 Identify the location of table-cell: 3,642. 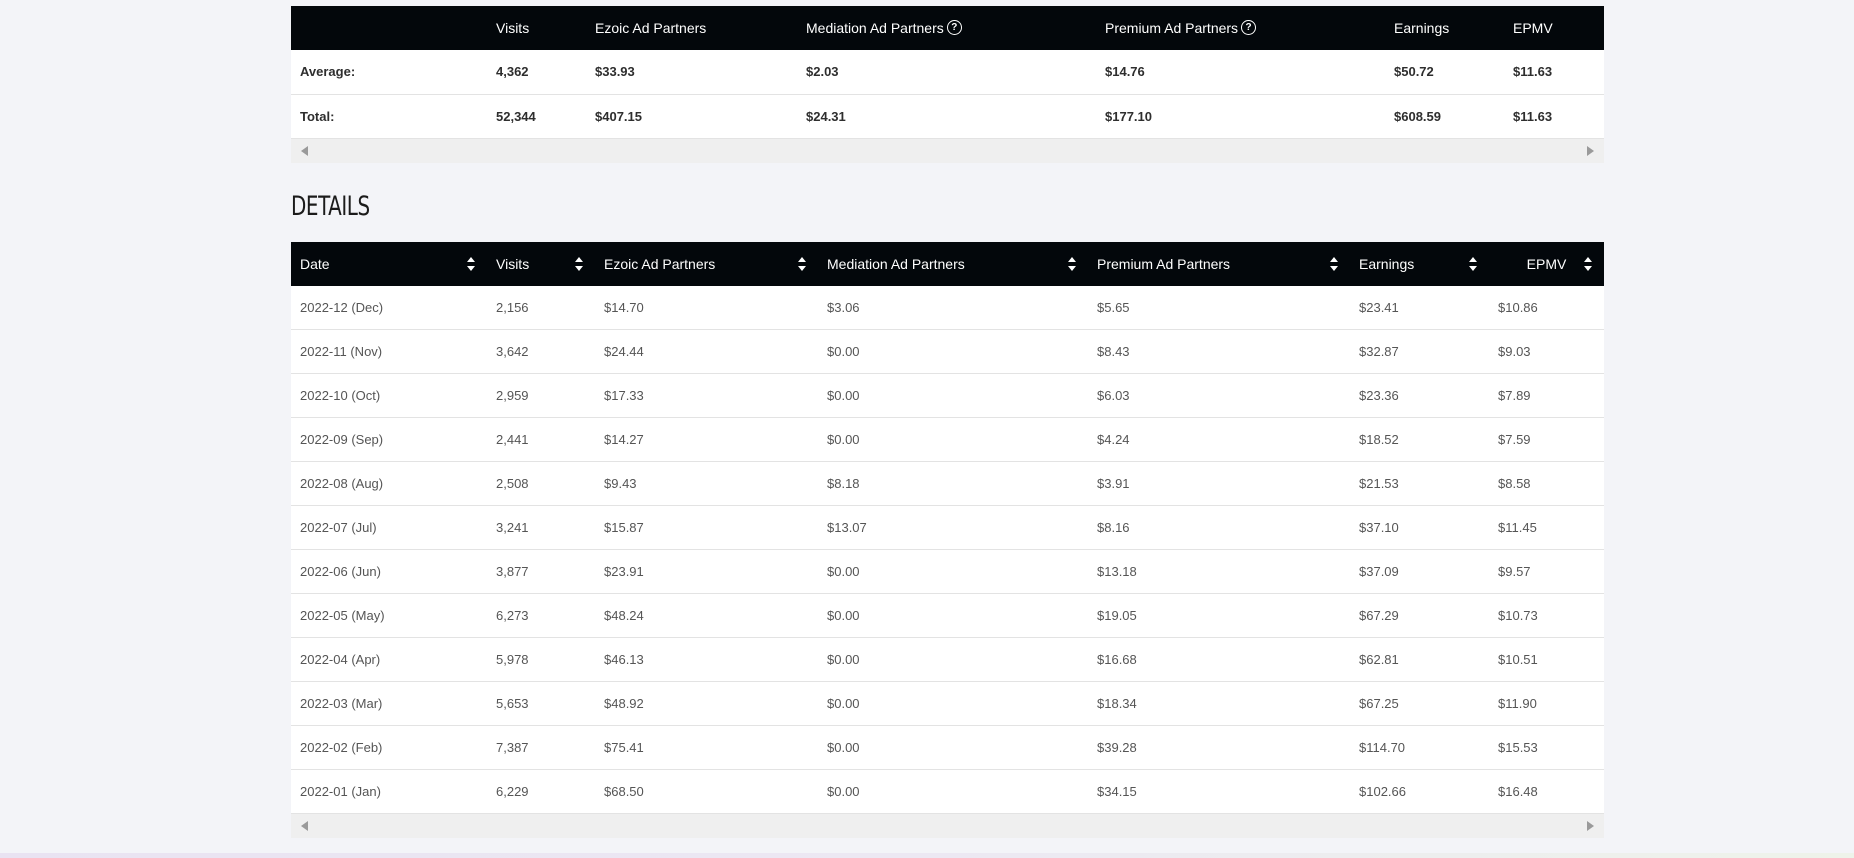
(541, 351).